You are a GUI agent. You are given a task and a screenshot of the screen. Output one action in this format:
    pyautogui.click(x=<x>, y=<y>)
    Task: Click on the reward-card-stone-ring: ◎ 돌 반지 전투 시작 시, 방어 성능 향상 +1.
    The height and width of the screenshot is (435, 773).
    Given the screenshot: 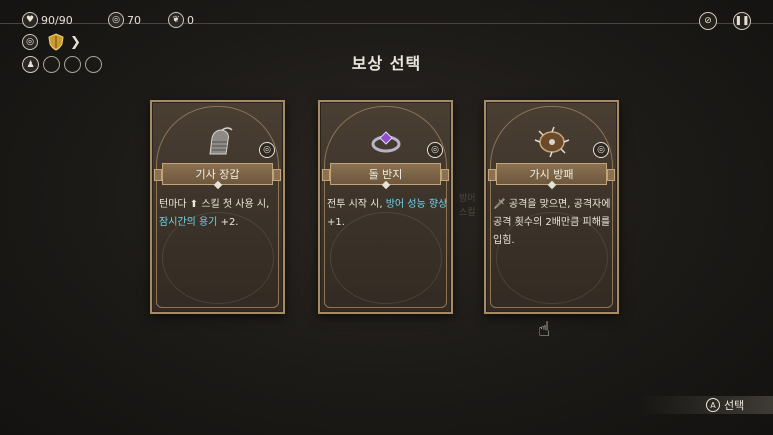 What is the action you would take?
    pyautogui.click(x=385, y=207)
    